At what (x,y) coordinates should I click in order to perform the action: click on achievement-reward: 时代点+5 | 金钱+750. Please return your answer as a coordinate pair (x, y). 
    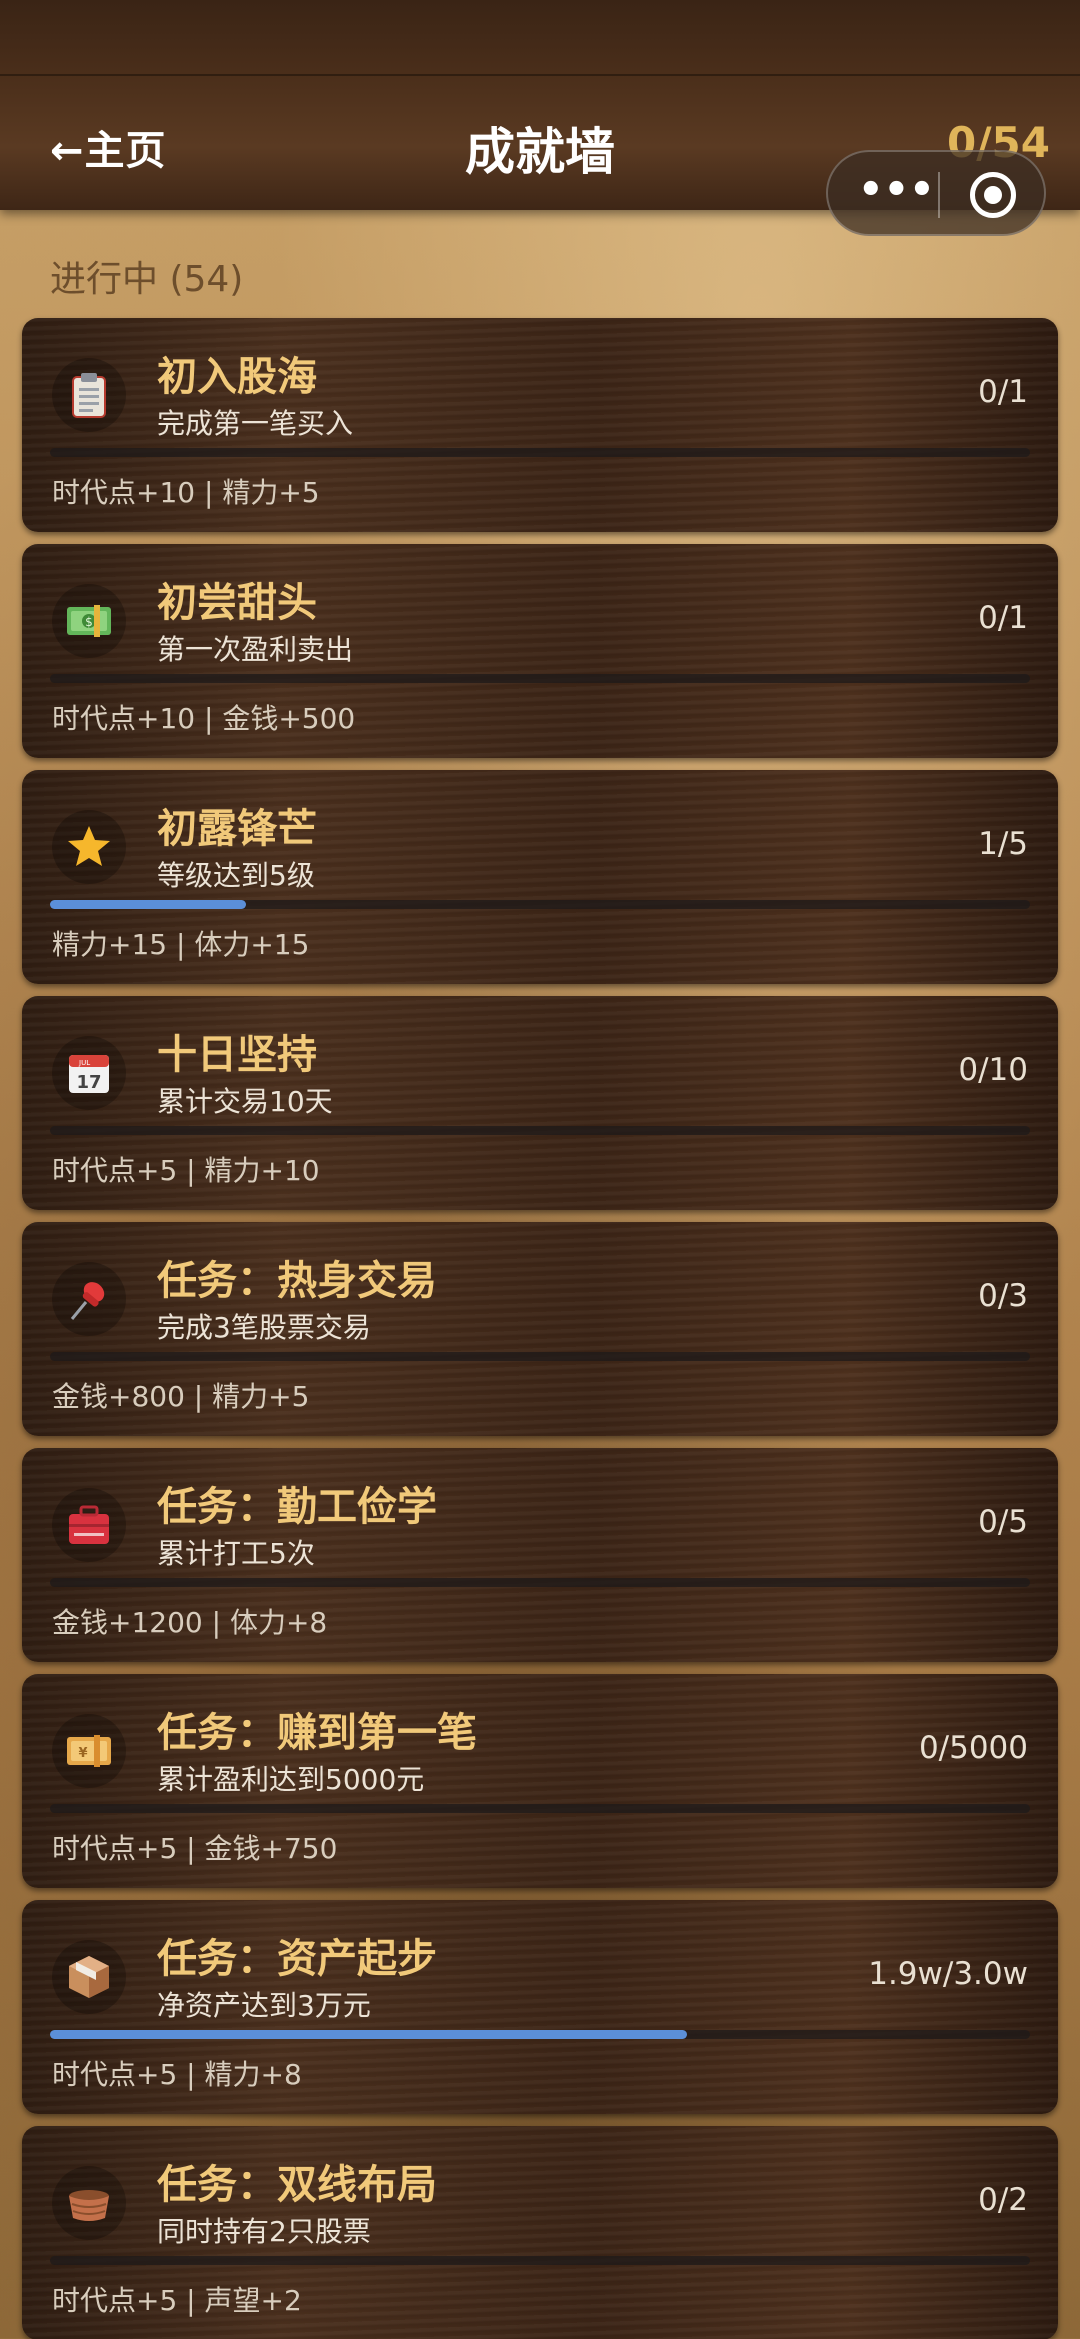
    Looking at the image, I should click on (195, 1848).